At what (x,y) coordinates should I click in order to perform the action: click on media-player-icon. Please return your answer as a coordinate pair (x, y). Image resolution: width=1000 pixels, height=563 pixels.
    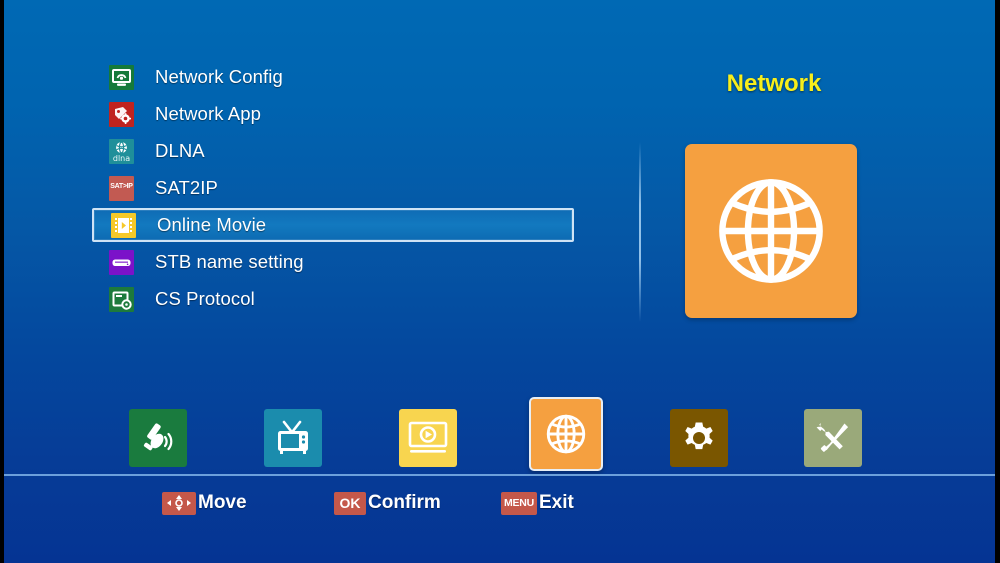
    Looking at the image, I should click on (428, 438).